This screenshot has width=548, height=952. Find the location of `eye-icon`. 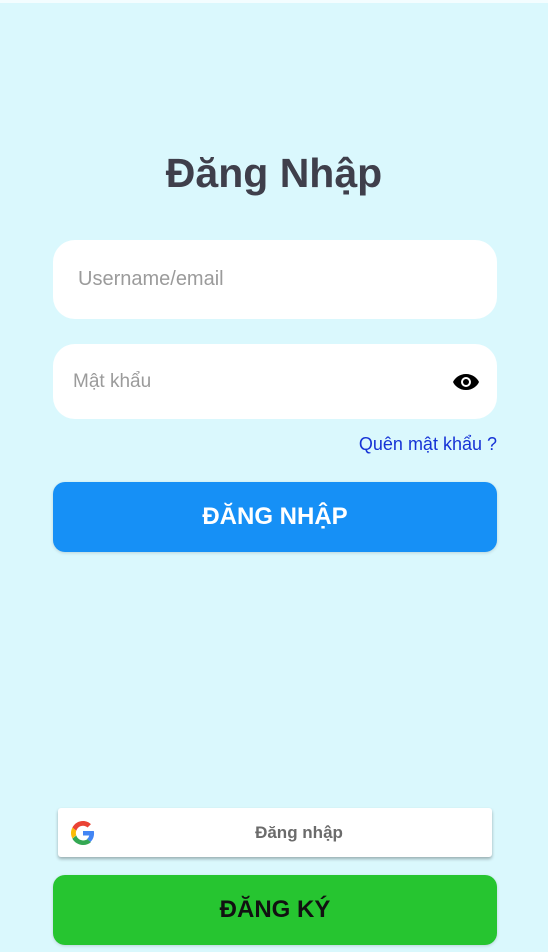

eye-icon is located at coordinates (466, 382).